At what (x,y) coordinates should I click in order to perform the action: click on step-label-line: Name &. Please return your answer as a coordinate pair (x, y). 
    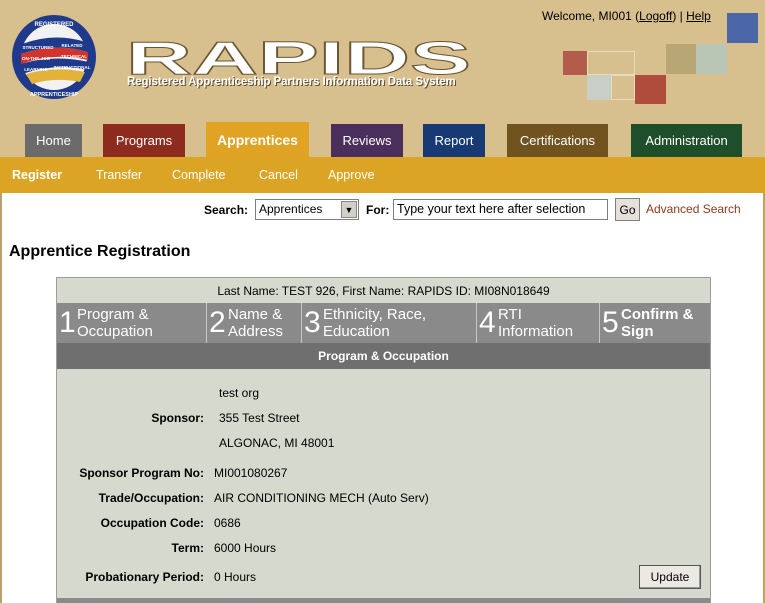
    Looking at the image, I should click on (255, 314).